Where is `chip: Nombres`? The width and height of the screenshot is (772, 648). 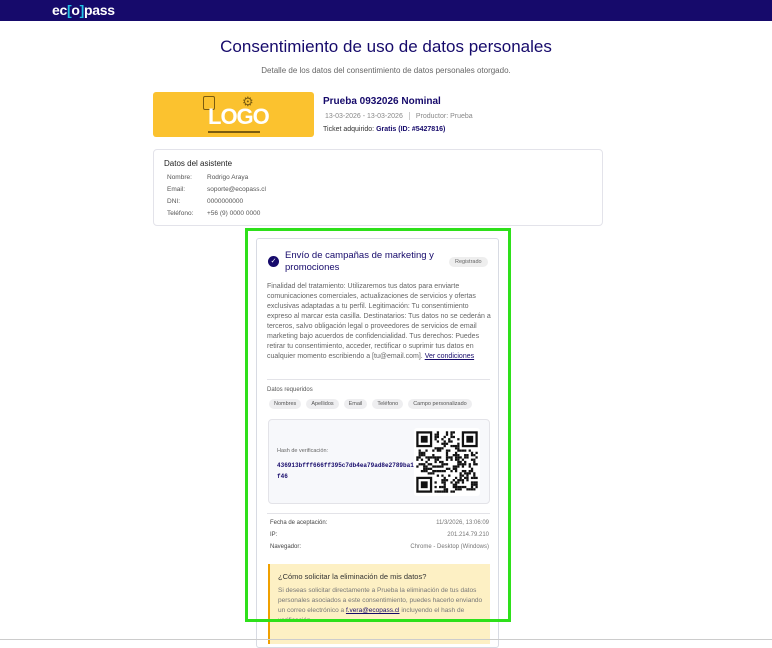
chip: Nombres is located at coordinates (285, 404).